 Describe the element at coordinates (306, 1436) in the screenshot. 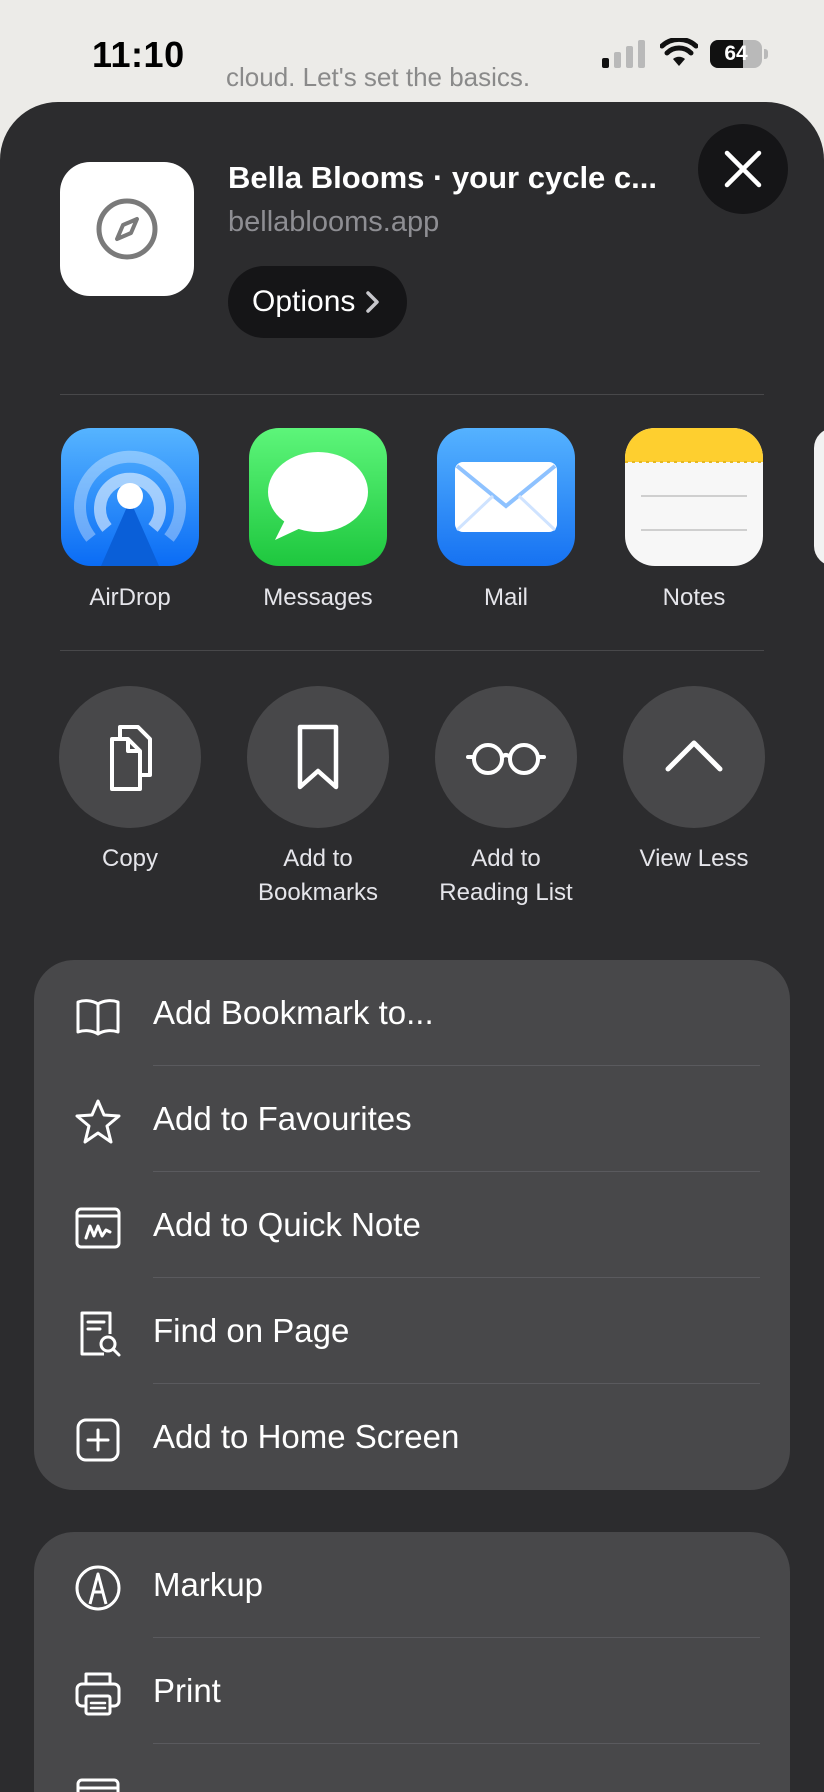

I see `menu-label: Add to Home Screen` at that location.